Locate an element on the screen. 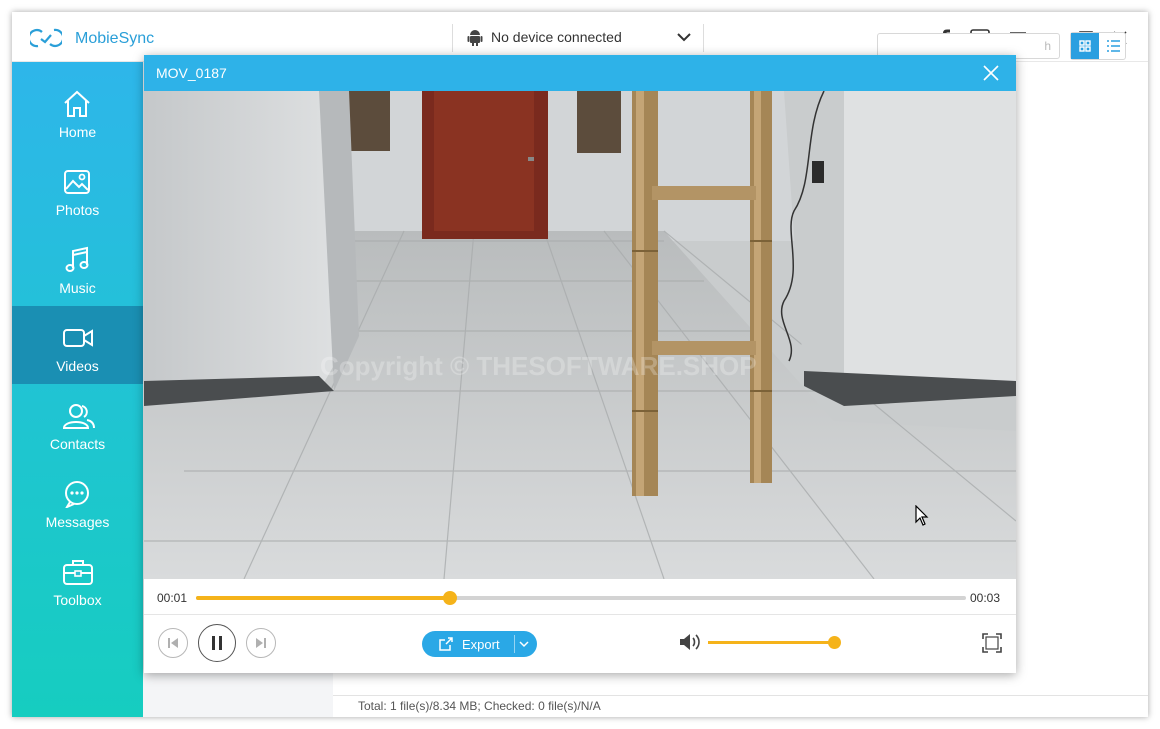  mouse-cursor-icon is located at coordinates (922, 515).